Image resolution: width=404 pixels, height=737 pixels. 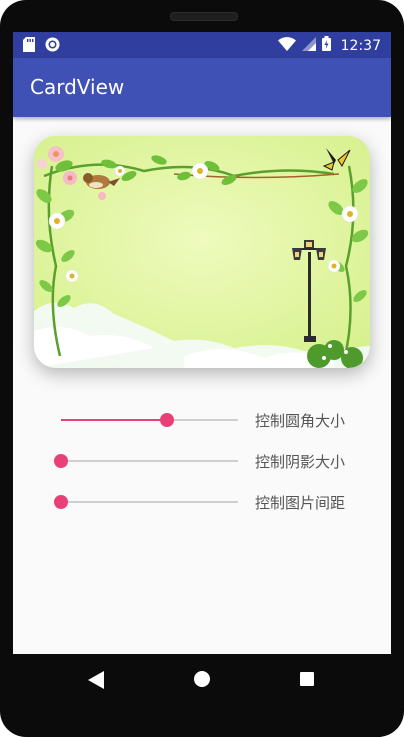 What do you see at coordinates (300, 462) in the screenshot?
I see `slider-label: 控制阴影大小` at bounding box center [300, 462].